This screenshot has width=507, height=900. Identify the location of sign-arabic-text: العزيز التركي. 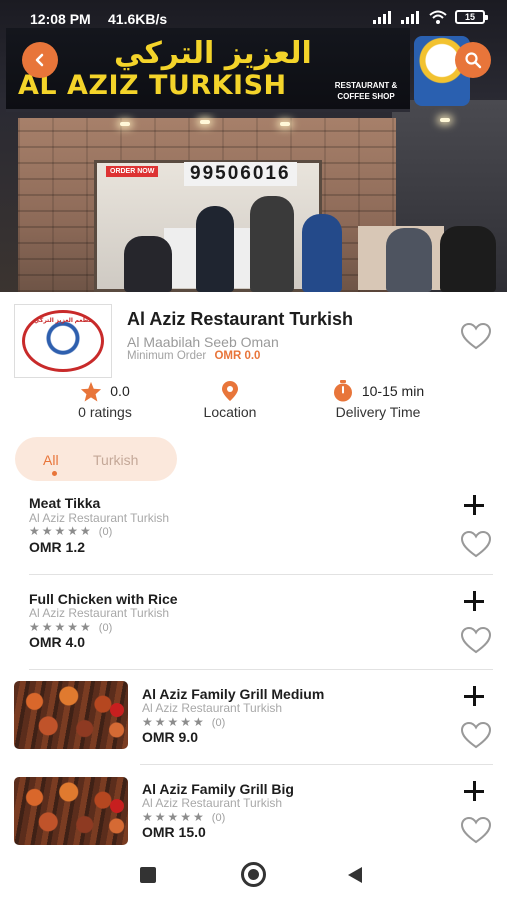
(213, 53).